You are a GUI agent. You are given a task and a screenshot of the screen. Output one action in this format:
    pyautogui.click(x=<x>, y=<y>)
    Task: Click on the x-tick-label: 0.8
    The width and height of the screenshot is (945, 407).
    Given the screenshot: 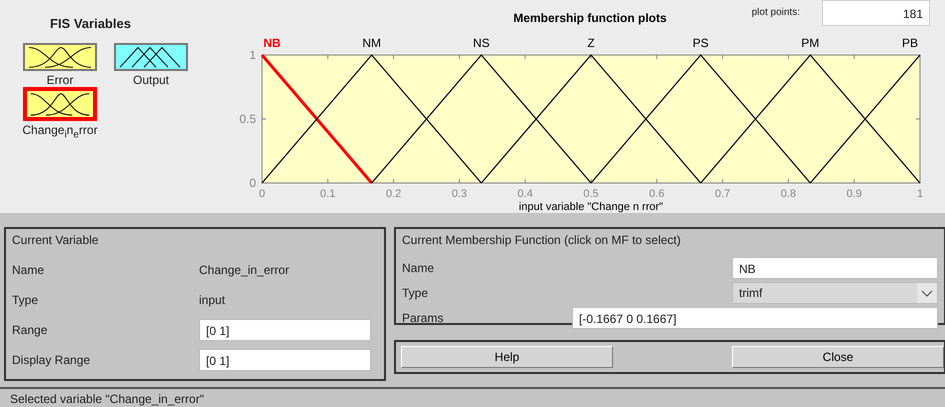 What is the action you would take?
    pyautogui.click(x=788, y=194)
    